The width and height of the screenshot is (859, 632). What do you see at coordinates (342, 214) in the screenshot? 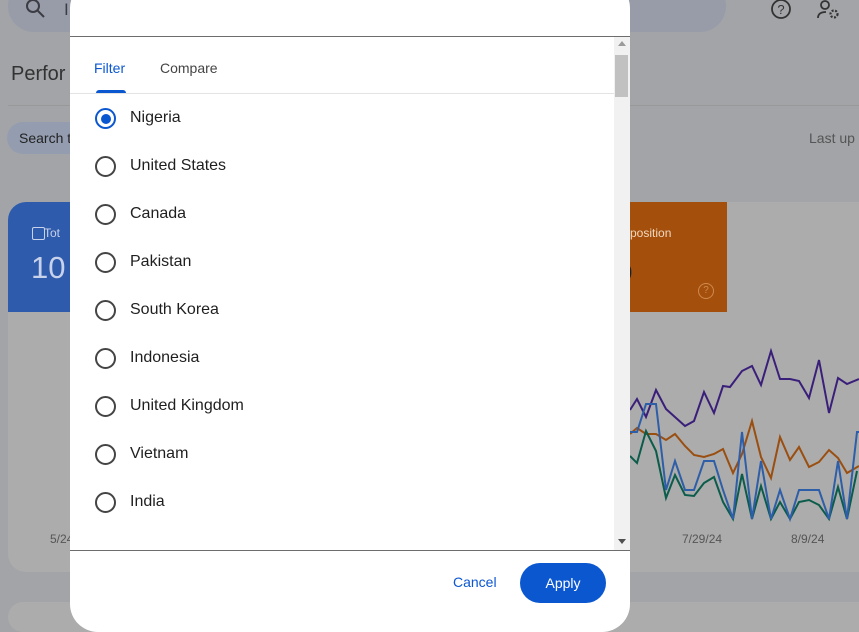
I see `country-option: Canada` at bounding box center [342, 214].